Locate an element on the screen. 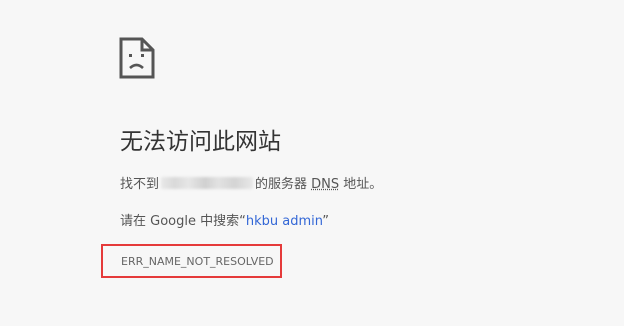 This screenshot has height=326, width=624. sad-page-icon is located at coordinates (137, 58).